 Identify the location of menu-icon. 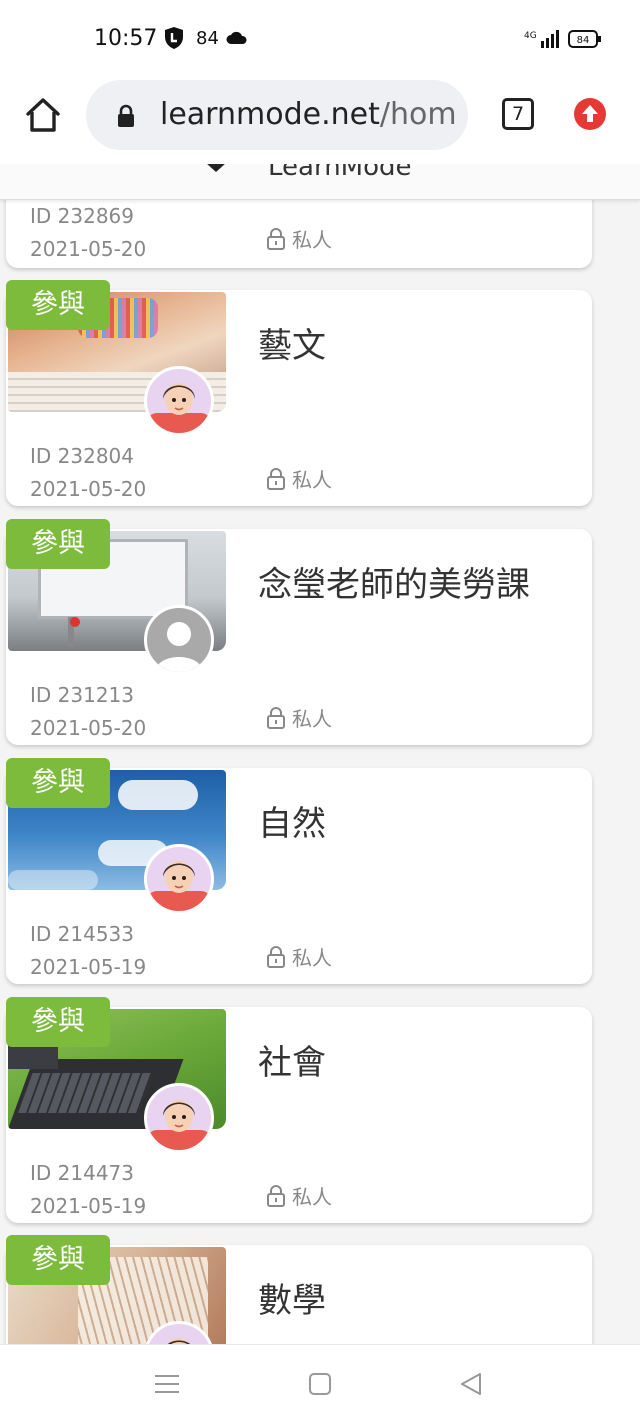
(167, 1384).